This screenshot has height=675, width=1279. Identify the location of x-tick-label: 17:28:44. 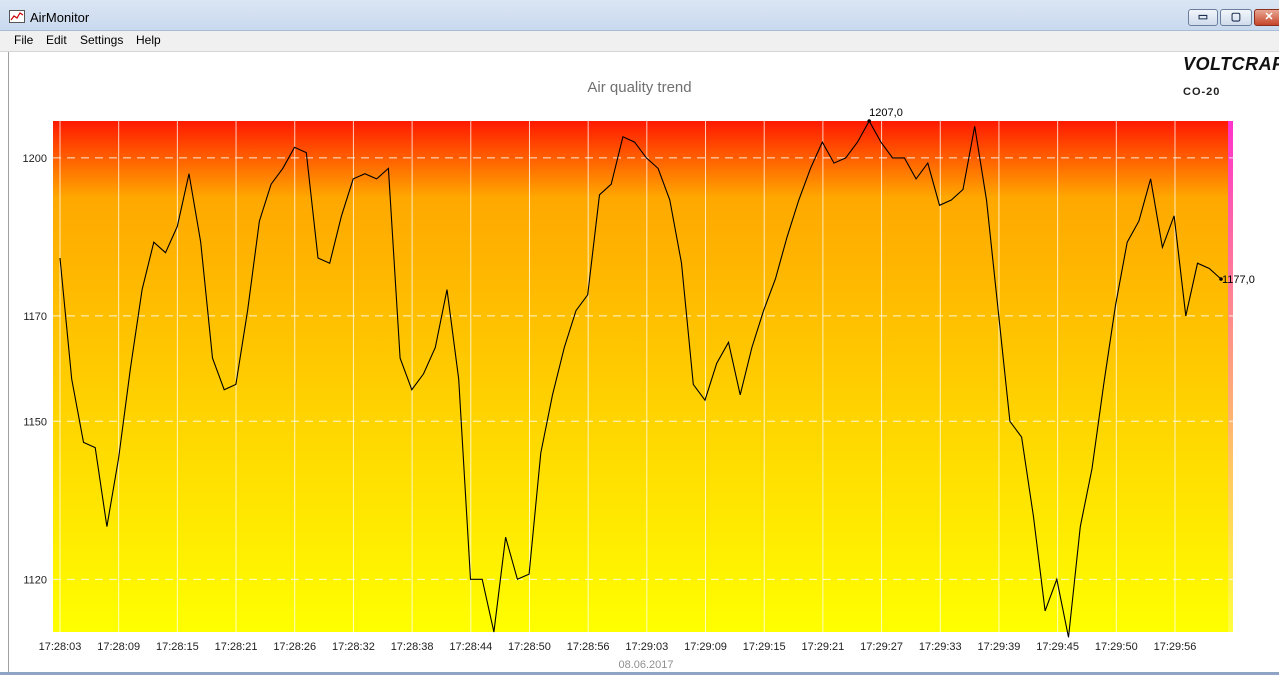
(470, 647).